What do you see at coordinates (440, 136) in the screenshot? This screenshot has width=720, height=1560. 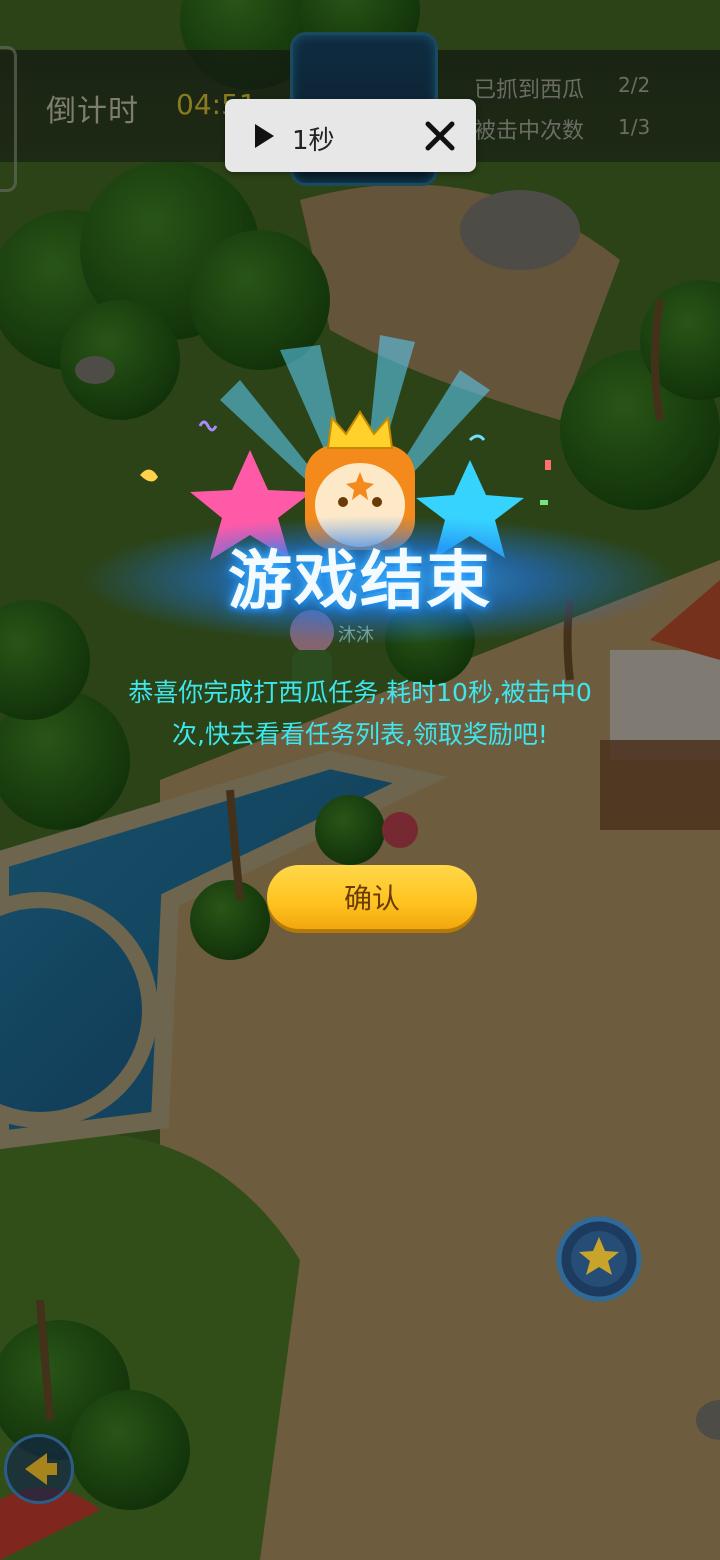 I see `close-icon` at bounding box center [440, 136].